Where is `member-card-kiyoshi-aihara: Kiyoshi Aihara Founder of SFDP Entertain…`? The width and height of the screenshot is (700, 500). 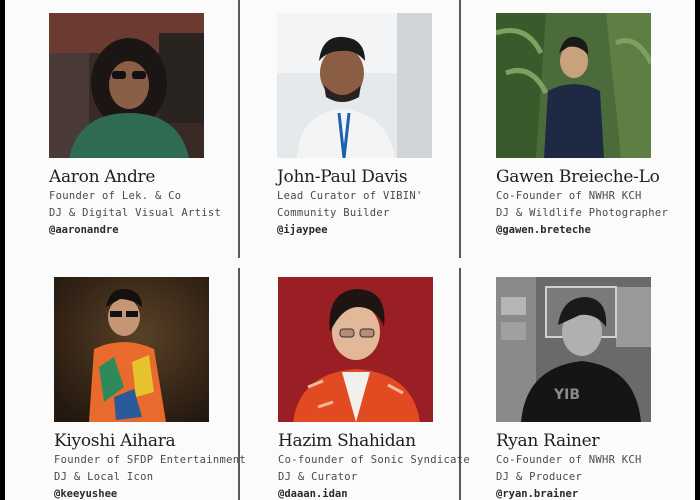
member-card-kiyoshi-aihara: Kiyoshi Aihara Founder of SFDP Entertain… is located at coordinates (150, 388).